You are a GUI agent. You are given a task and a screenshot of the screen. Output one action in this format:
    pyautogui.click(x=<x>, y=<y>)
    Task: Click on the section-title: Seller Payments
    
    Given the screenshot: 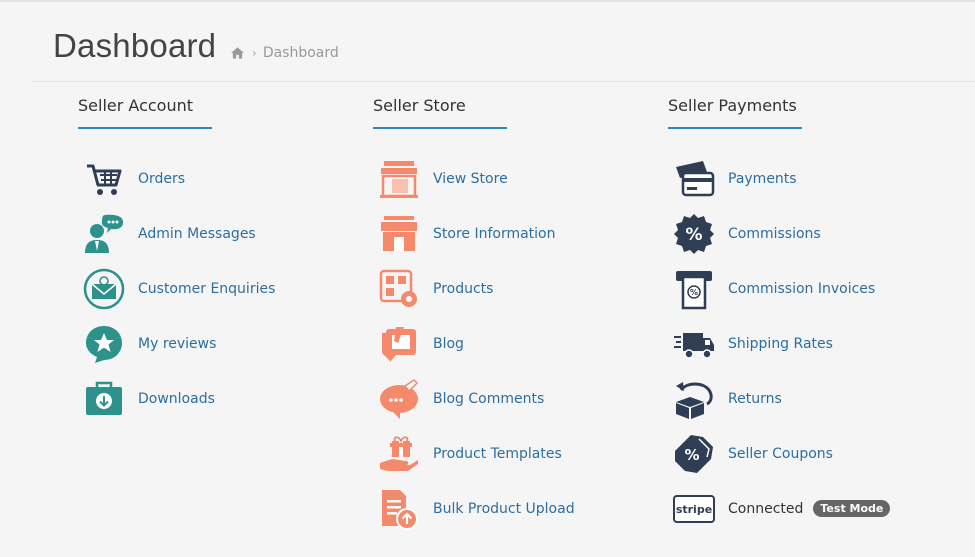 What is the action you would take?
    pyautogui.click(x=732, y=105)
    